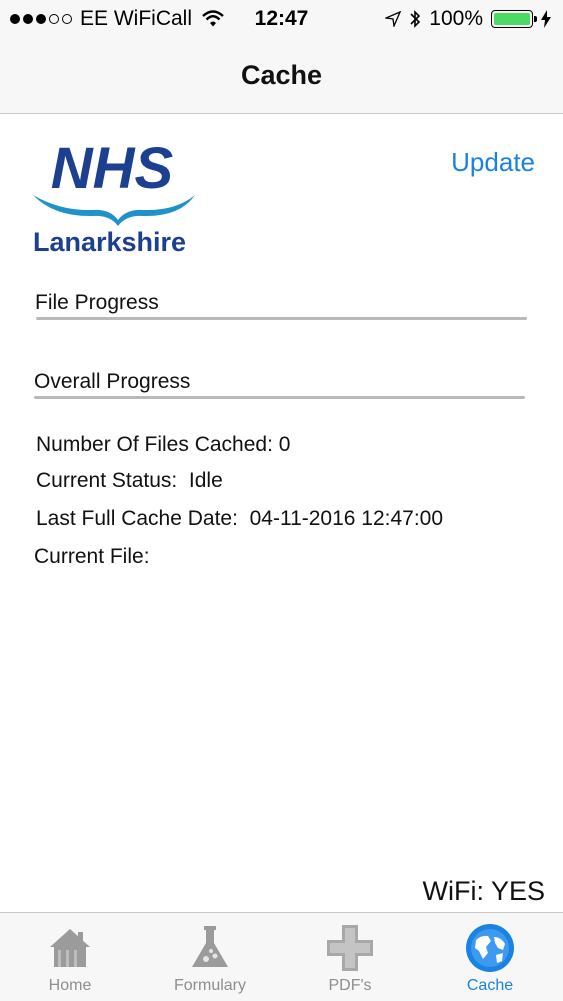  Describe the element at coordinates (546, 19) in the screenshot. I see `charging-bolt-icon` at that location.